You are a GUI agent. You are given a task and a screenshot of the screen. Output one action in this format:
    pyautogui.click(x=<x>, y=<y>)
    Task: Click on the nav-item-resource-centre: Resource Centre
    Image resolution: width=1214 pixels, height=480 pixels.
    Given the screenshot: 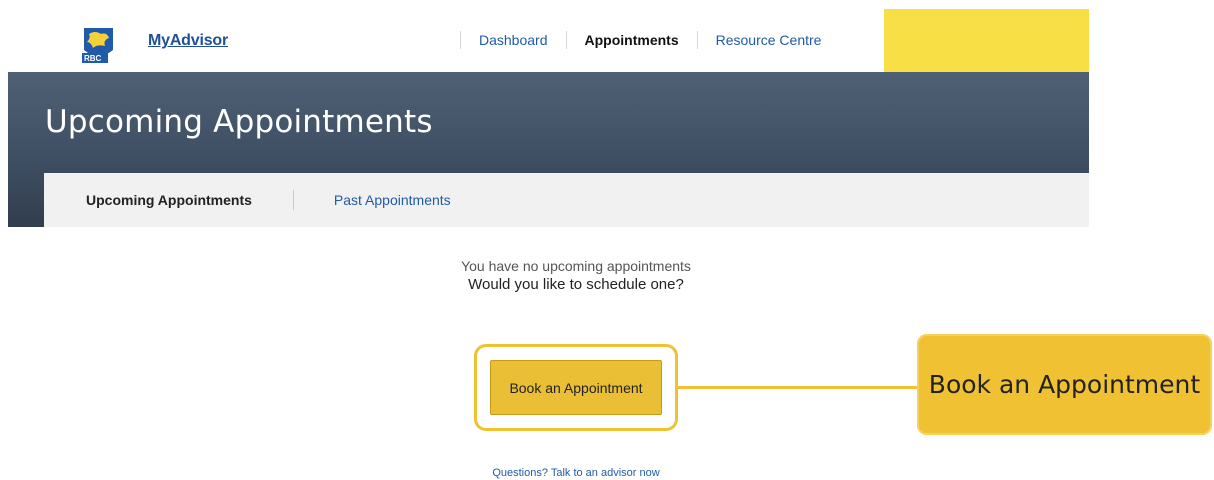 What is the action you would take?
    pyautogui.click(x=769, y=40)
    